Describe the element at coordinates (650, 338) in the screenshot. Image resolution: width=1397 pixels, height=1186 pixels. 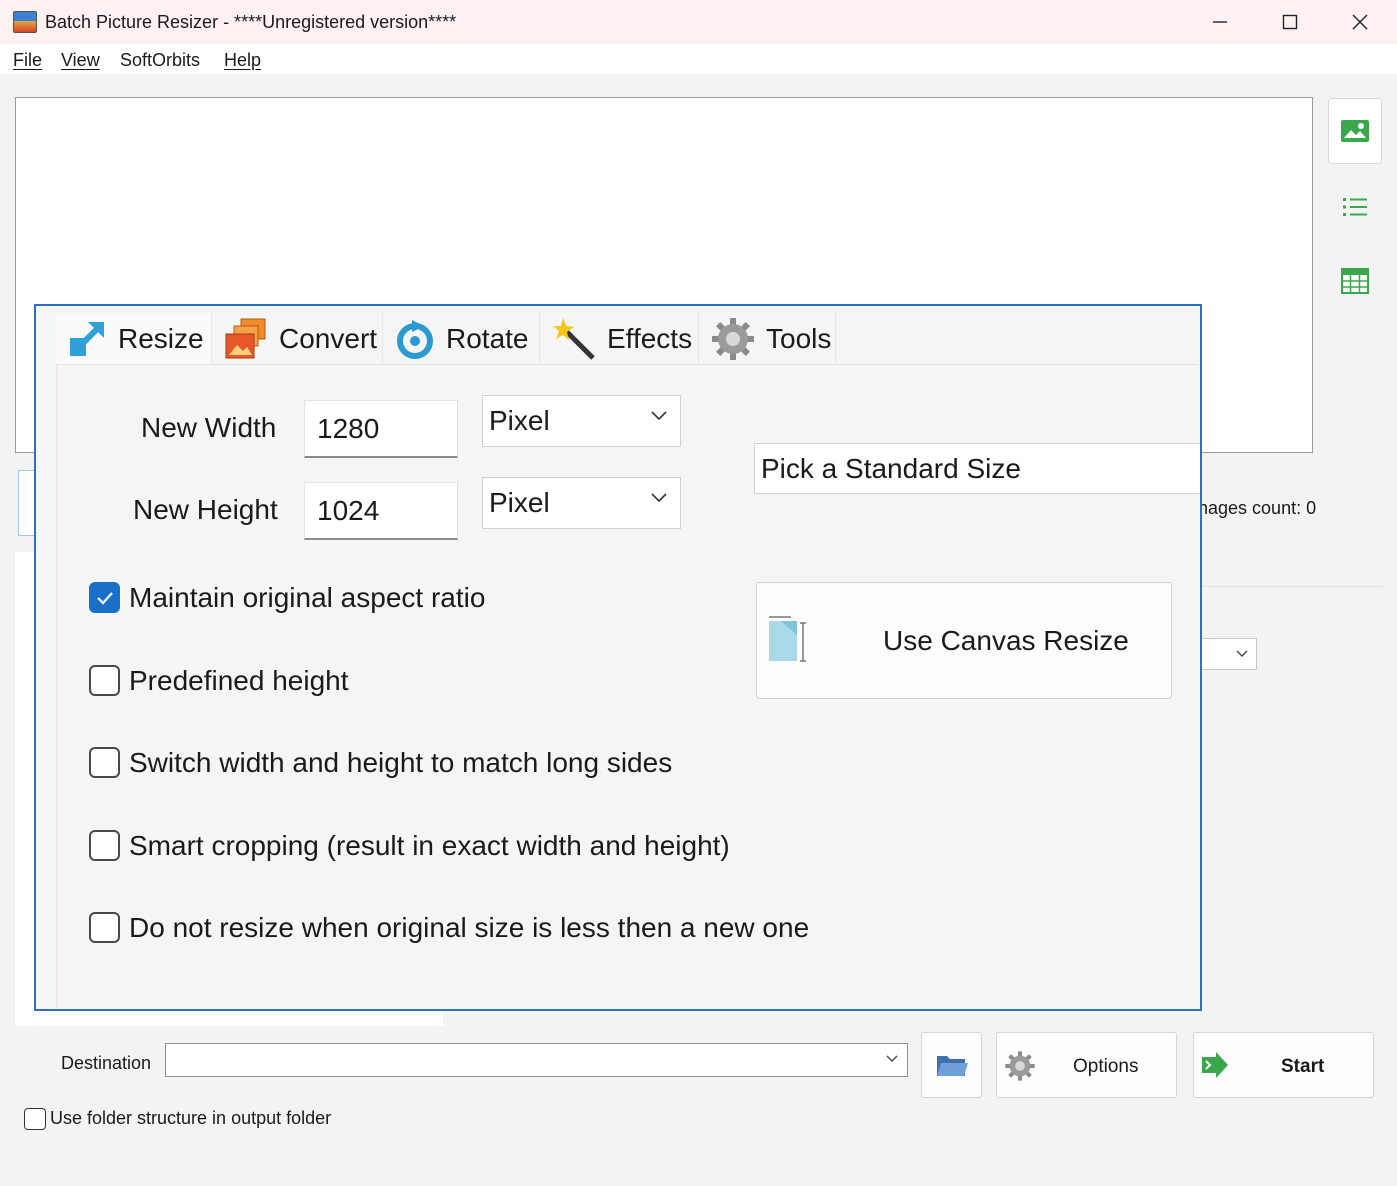
I see `tab-effects-label: Effects` at that location.